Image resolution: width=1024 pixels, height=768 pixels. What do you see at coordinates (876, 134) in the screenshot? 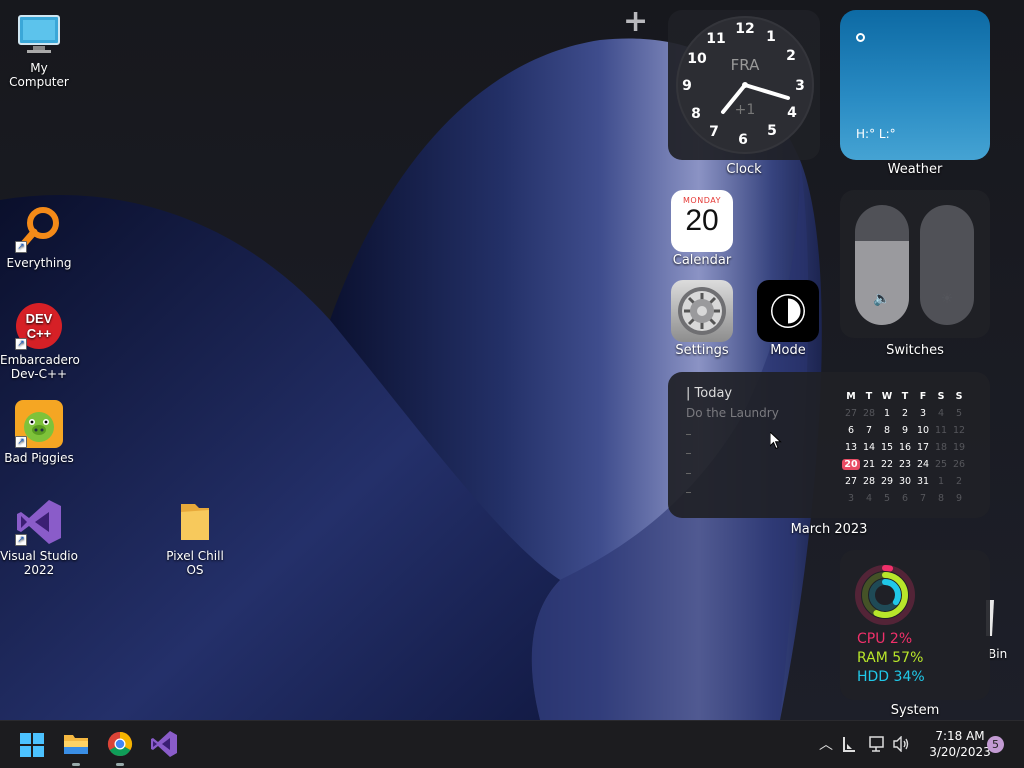
I see `weather-high-low: H:° L:°` at bounding box center [876, 134].